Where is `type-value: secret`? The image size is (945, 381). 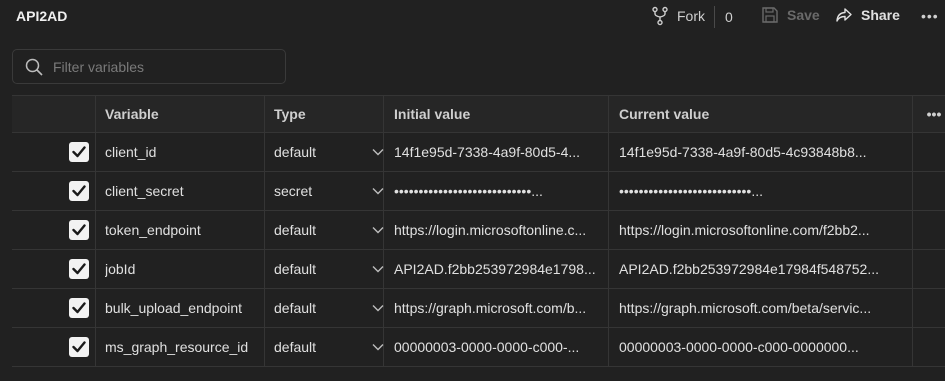 type-value: secret is located at coordinates (293, 191).